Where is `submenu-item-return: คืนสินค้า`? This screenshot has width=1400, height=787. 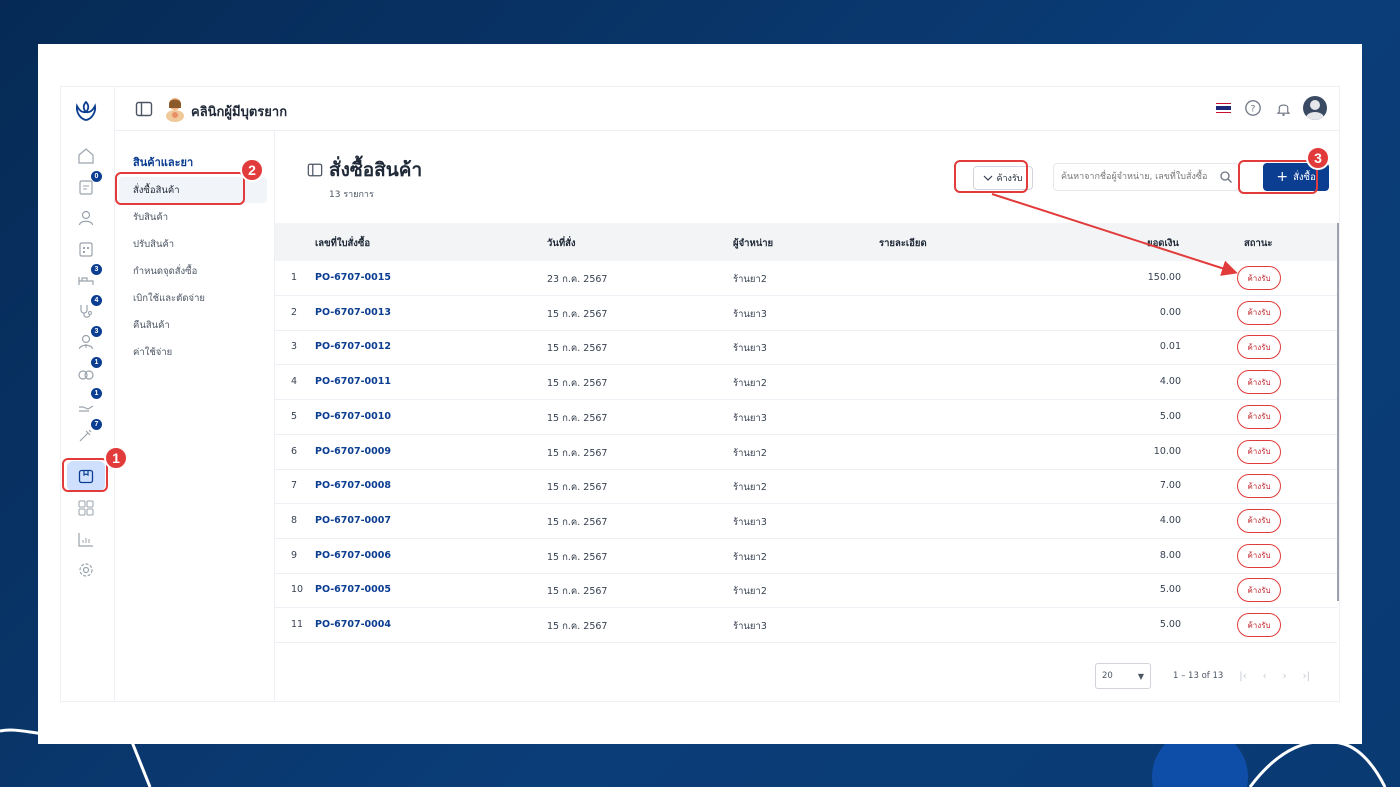 submenu-item-return: คืนสินค้า is located at coordinates (151, 325).